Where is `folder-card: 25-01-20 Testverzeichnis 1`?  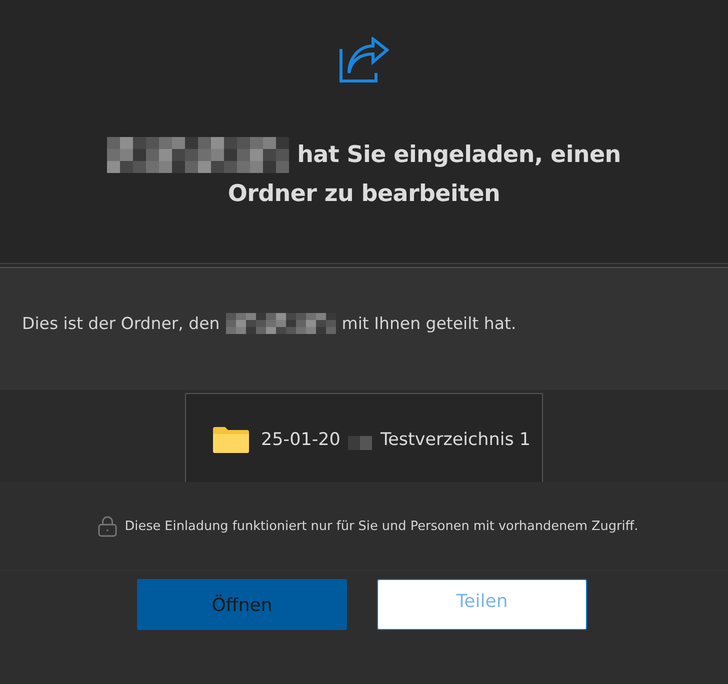
folder-card: 25-01-20 Testverzeichnis 1 is located at coordinates (364, 437).